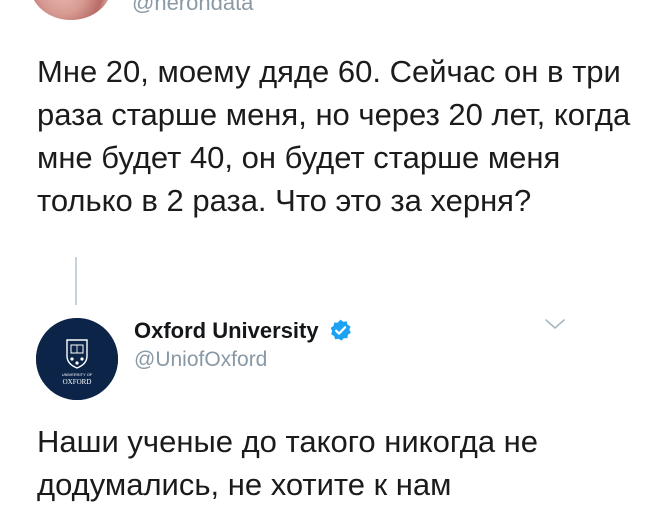 Image resolution: width=660 pixels, height=506 pixels. Describe the element at coordinates (77, 374) in the screenshot. I see `avatar-text-top: UNIVERSITY OF` at that location.